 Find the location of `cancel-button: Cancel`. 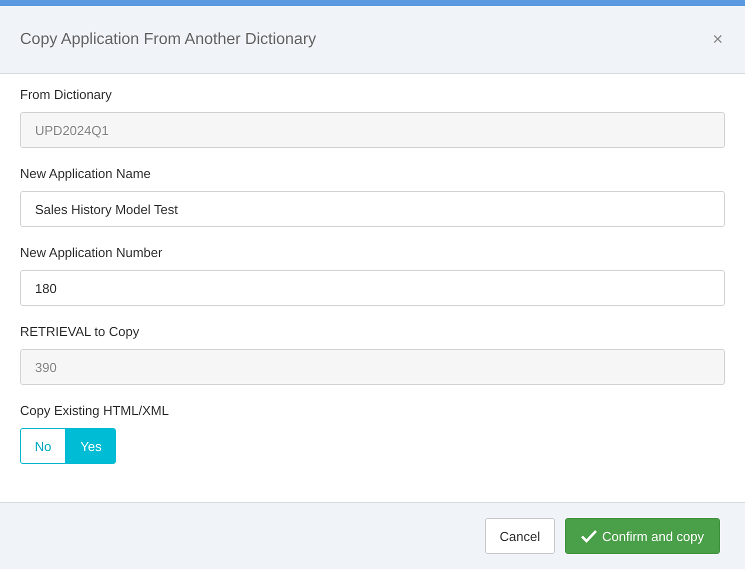

cancel-button: Cancel is located at coordinates (520, 536).